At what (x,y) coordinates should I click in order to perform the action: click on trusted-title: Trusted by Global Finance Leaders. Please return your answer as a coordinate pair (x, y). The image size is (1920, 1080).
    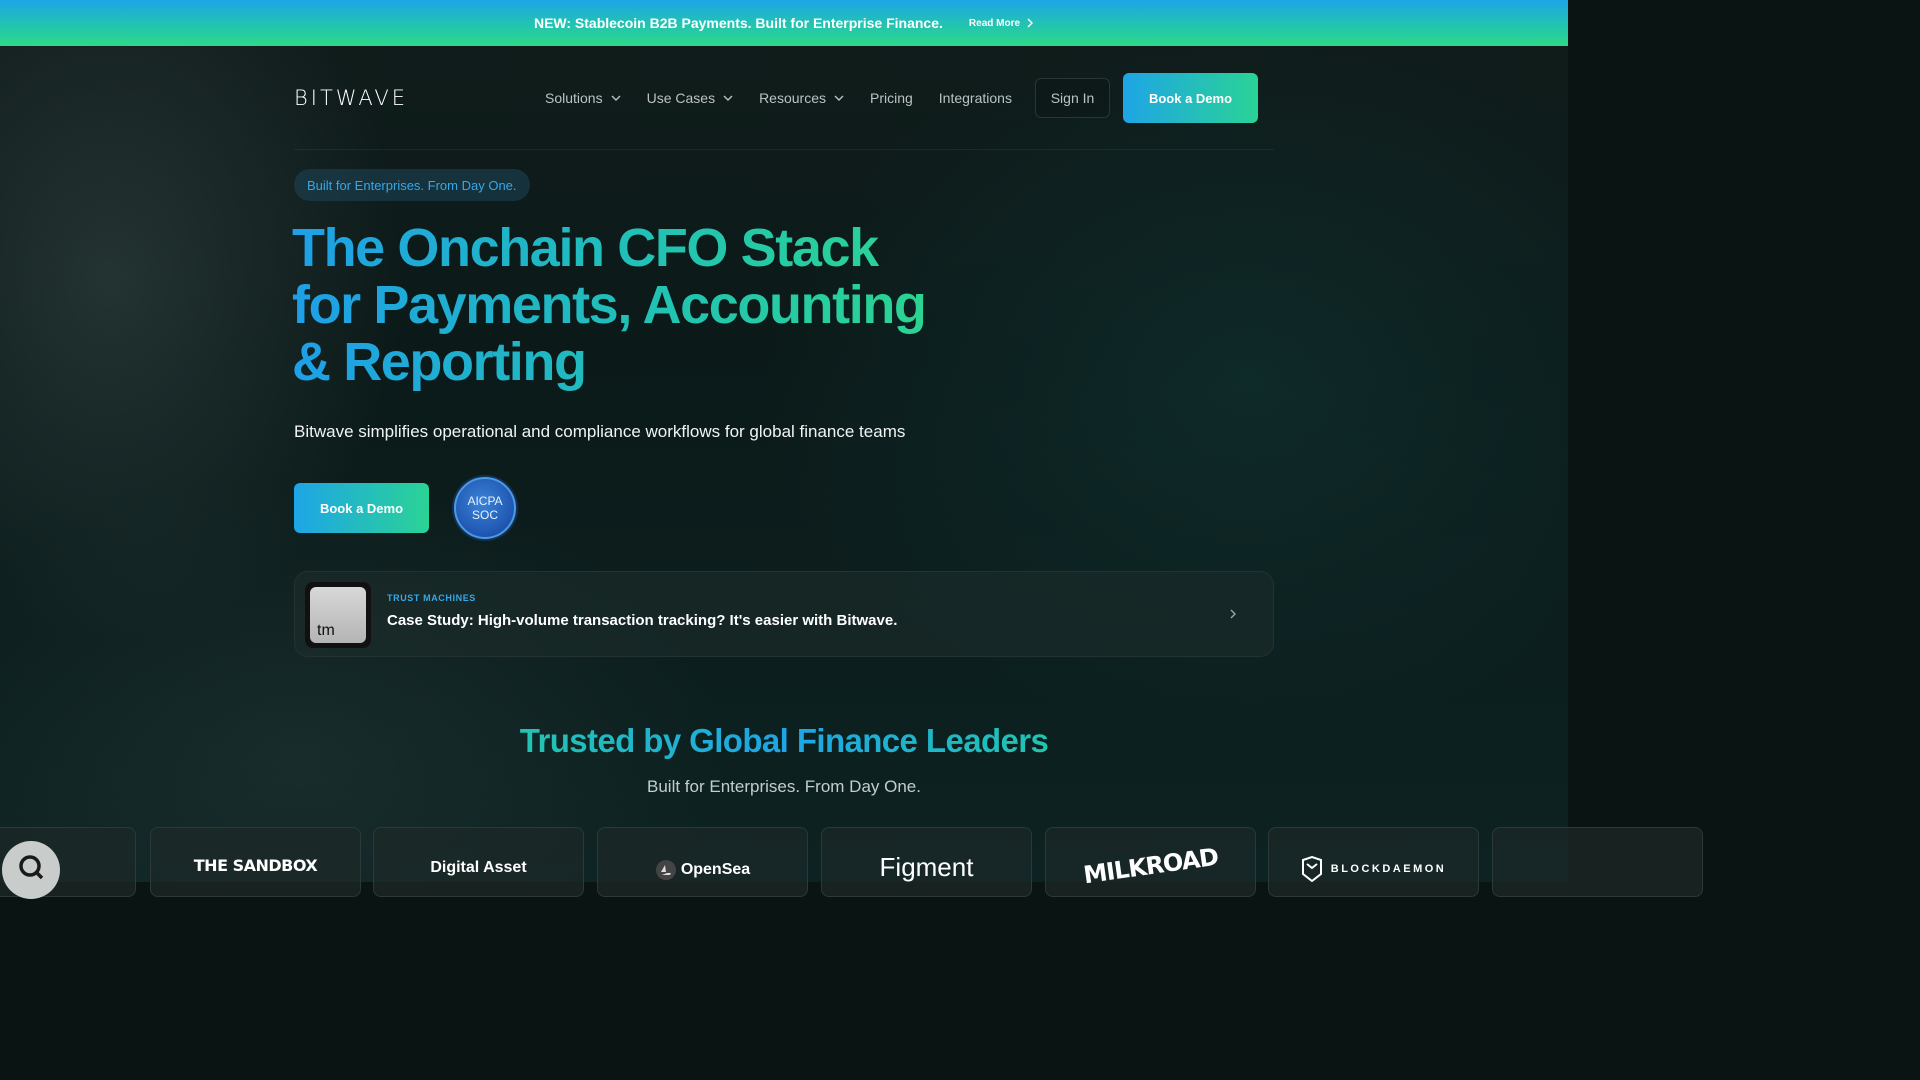
    Looking at the image, I should click on (784, 741).